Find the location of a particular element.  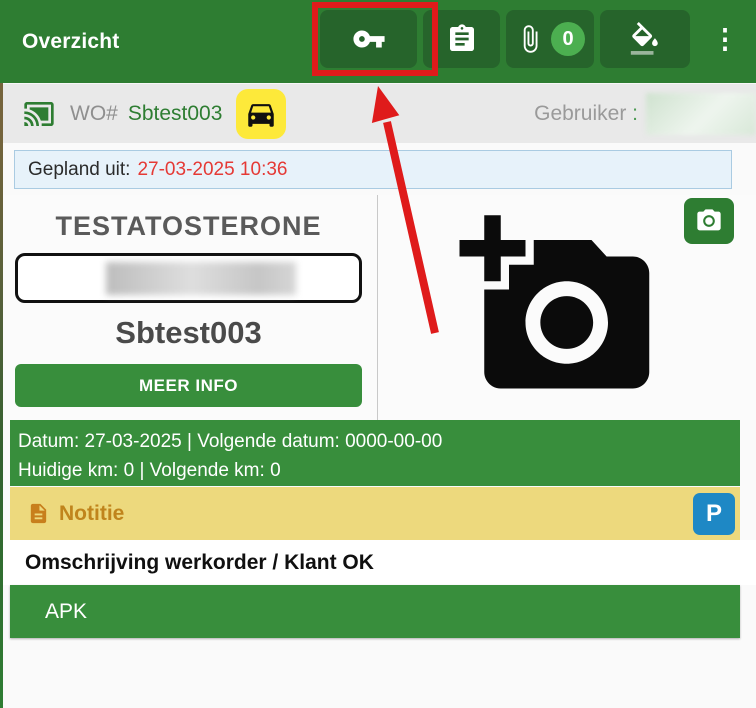

workorder-code: Sbtest003 is located at coordinates (188, 332).